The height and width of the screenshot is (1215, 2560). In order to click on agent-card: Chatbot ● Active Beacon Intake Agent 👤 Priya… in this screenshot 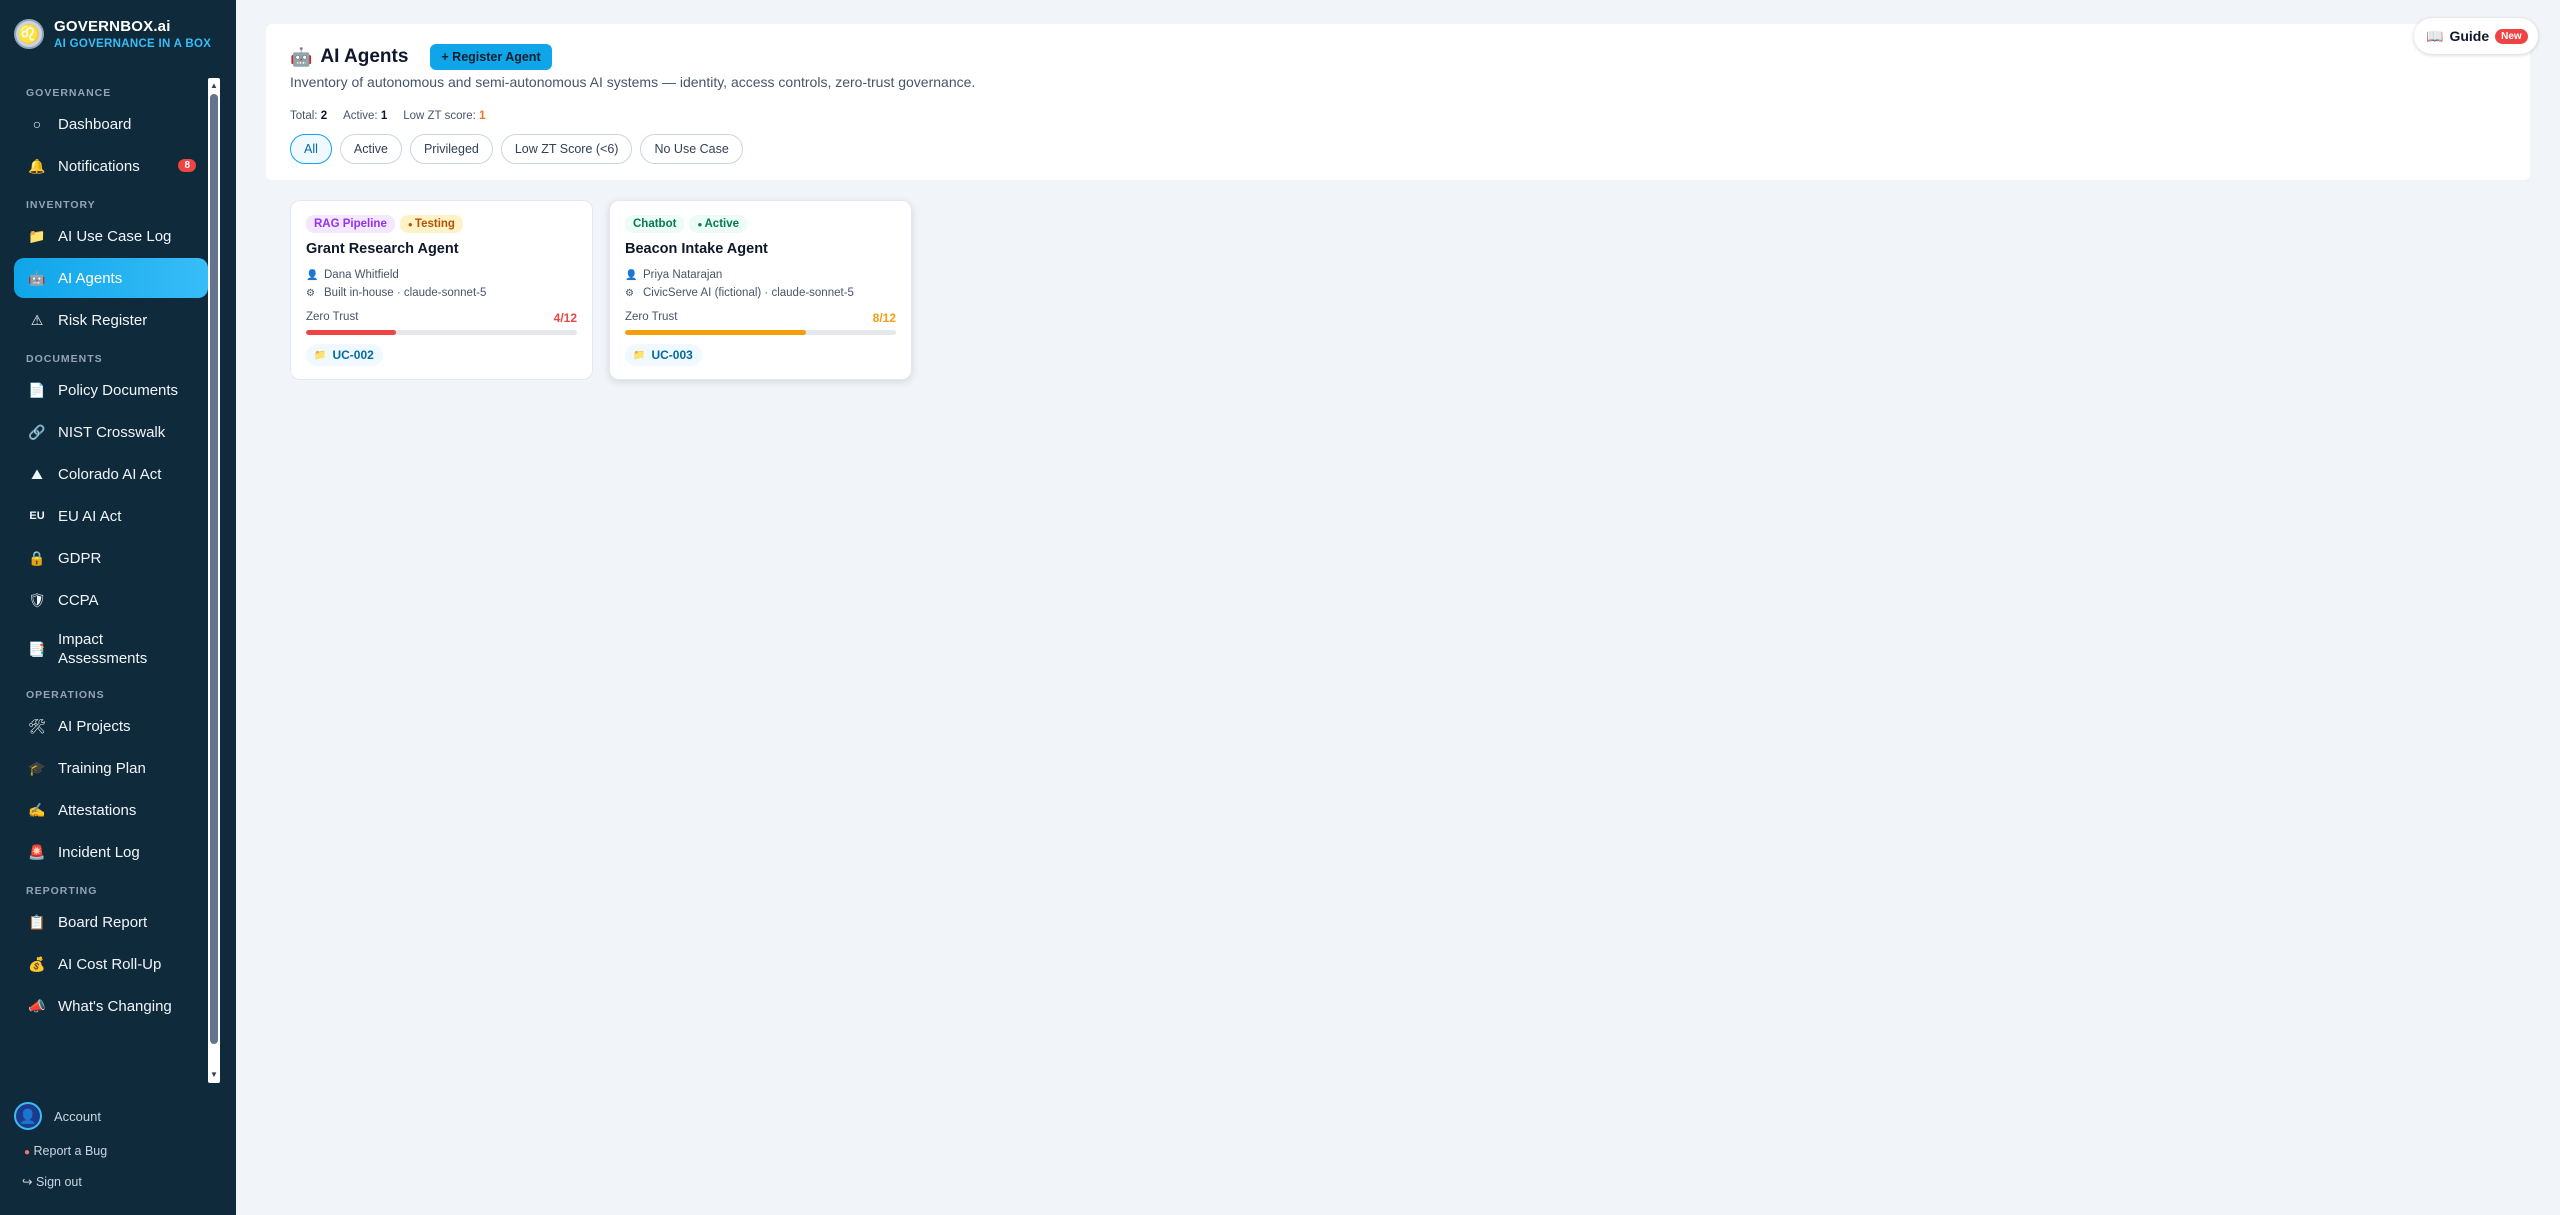, I will do `click(760, 290)`.